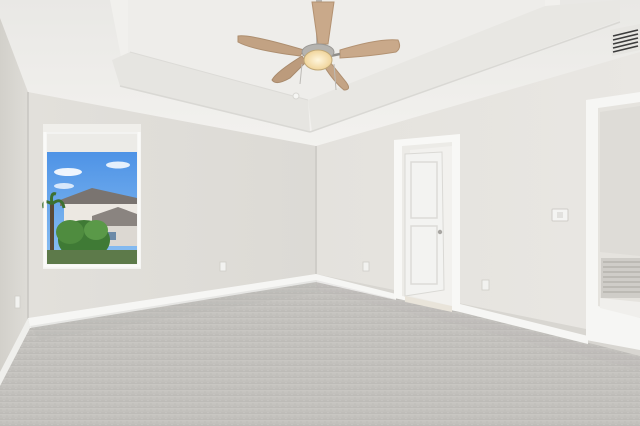  I want to click on bedroom-door, so click(424, 224).